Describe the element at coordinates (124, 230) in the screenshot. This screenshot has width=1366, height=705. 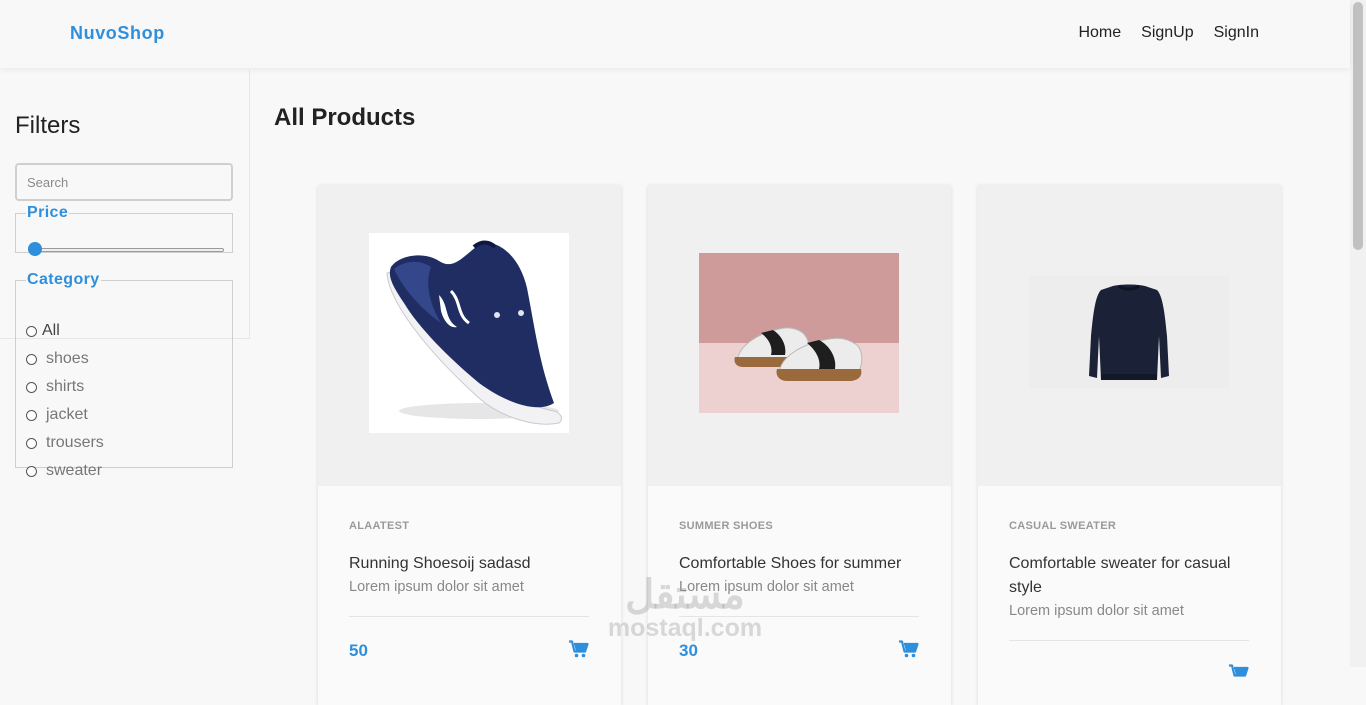
I see `price-filter: Price` at that location.